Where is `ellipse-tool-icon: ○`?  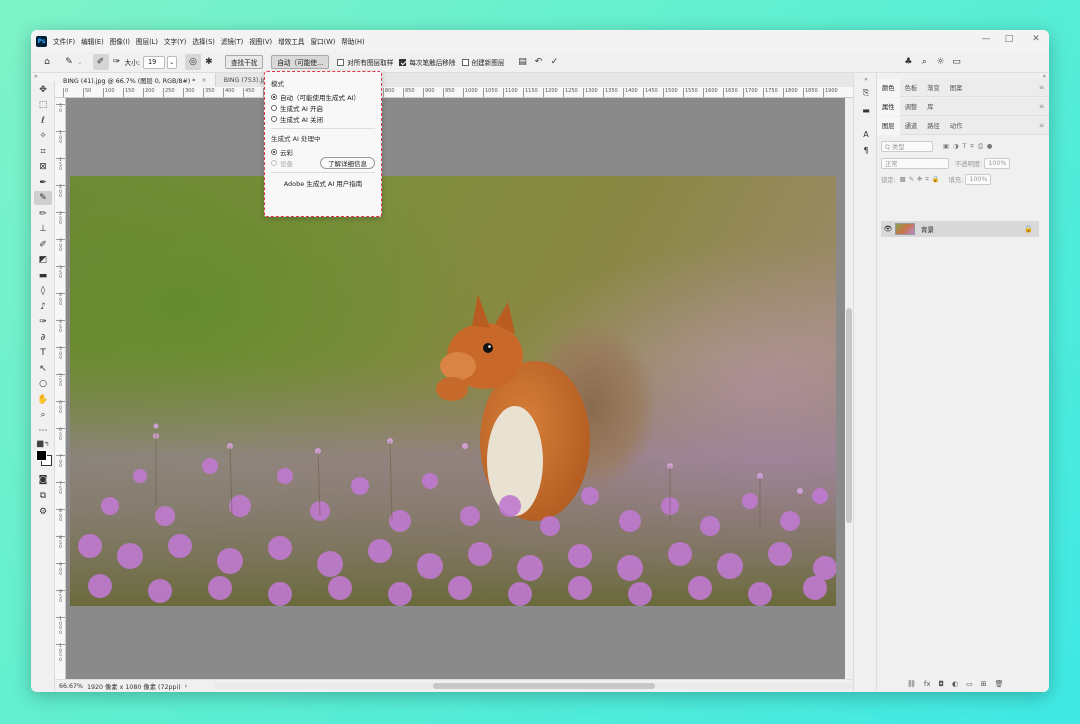
ellipse-tool-icon: ○ is located at coordinates (43, 384).